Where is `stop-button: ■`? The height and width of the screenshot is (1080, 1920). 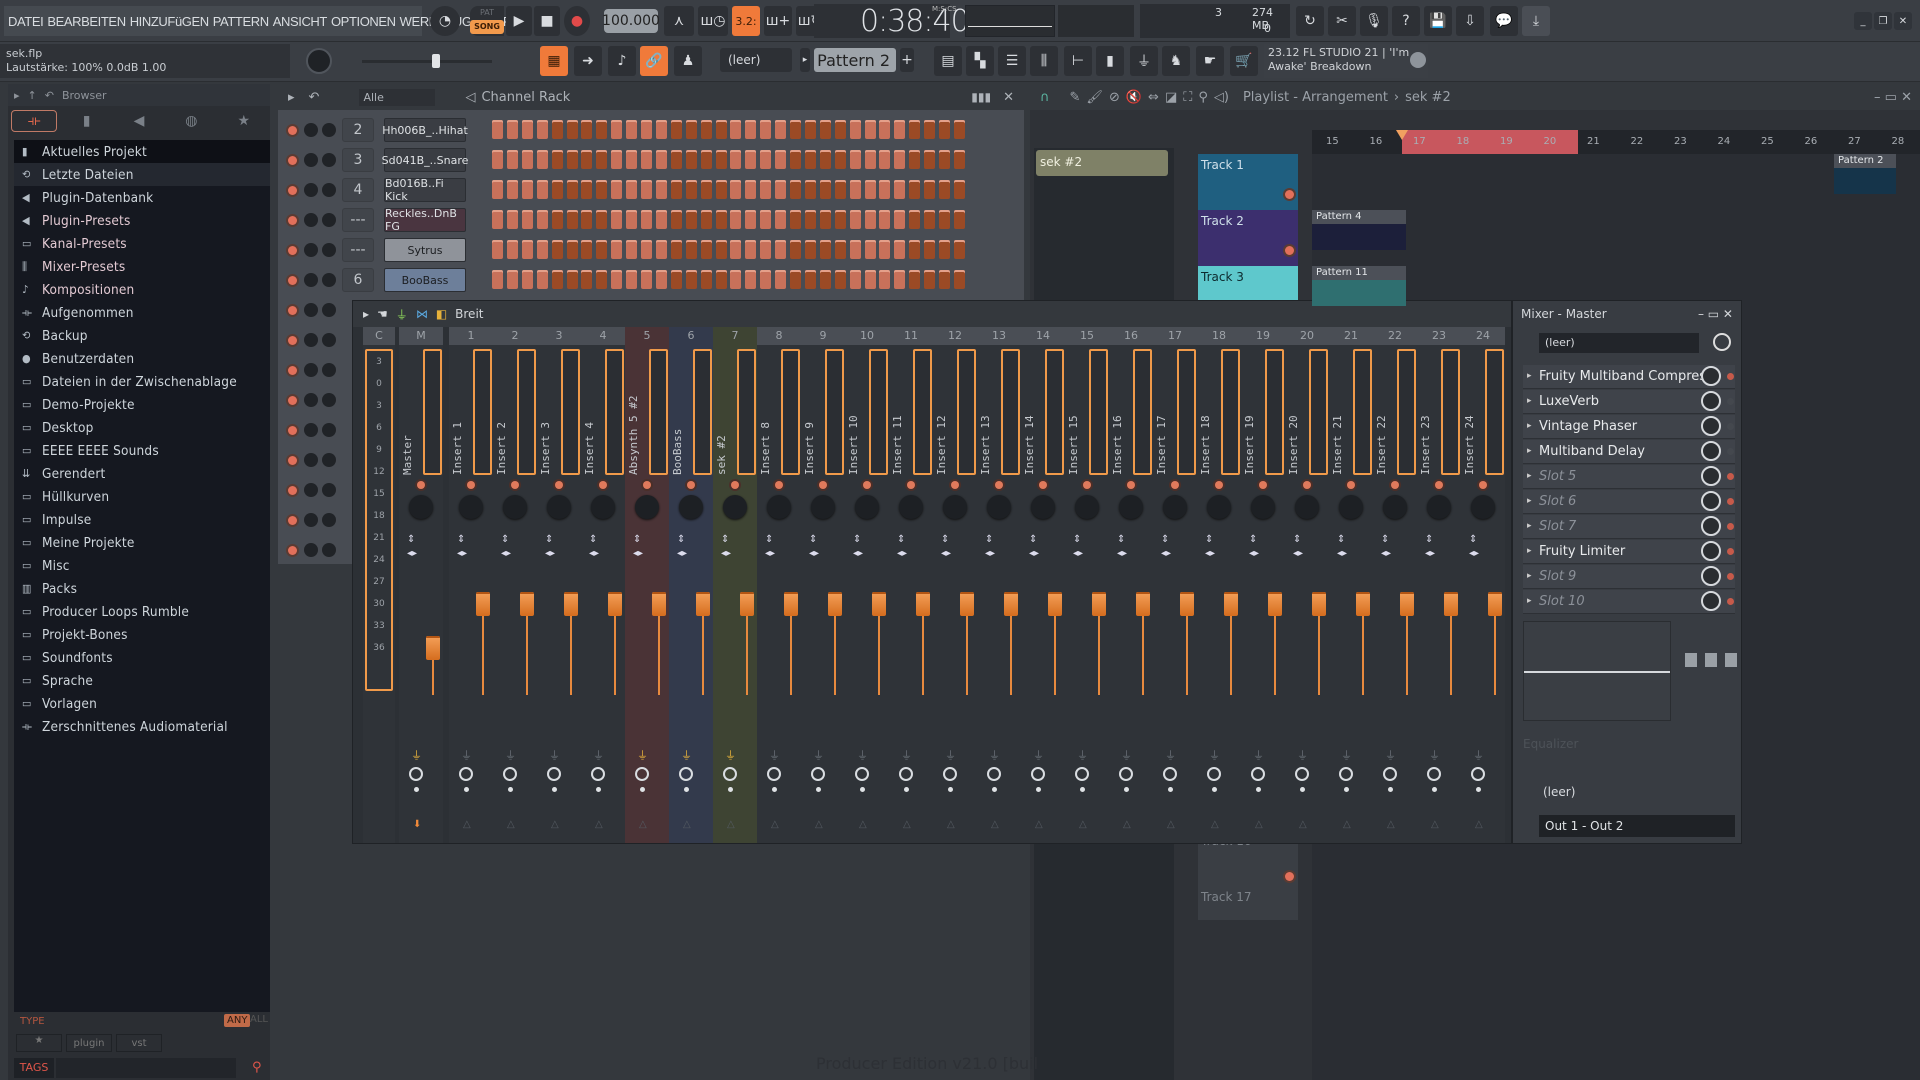
stop-button: ■ is located at coordinates (547, 21).